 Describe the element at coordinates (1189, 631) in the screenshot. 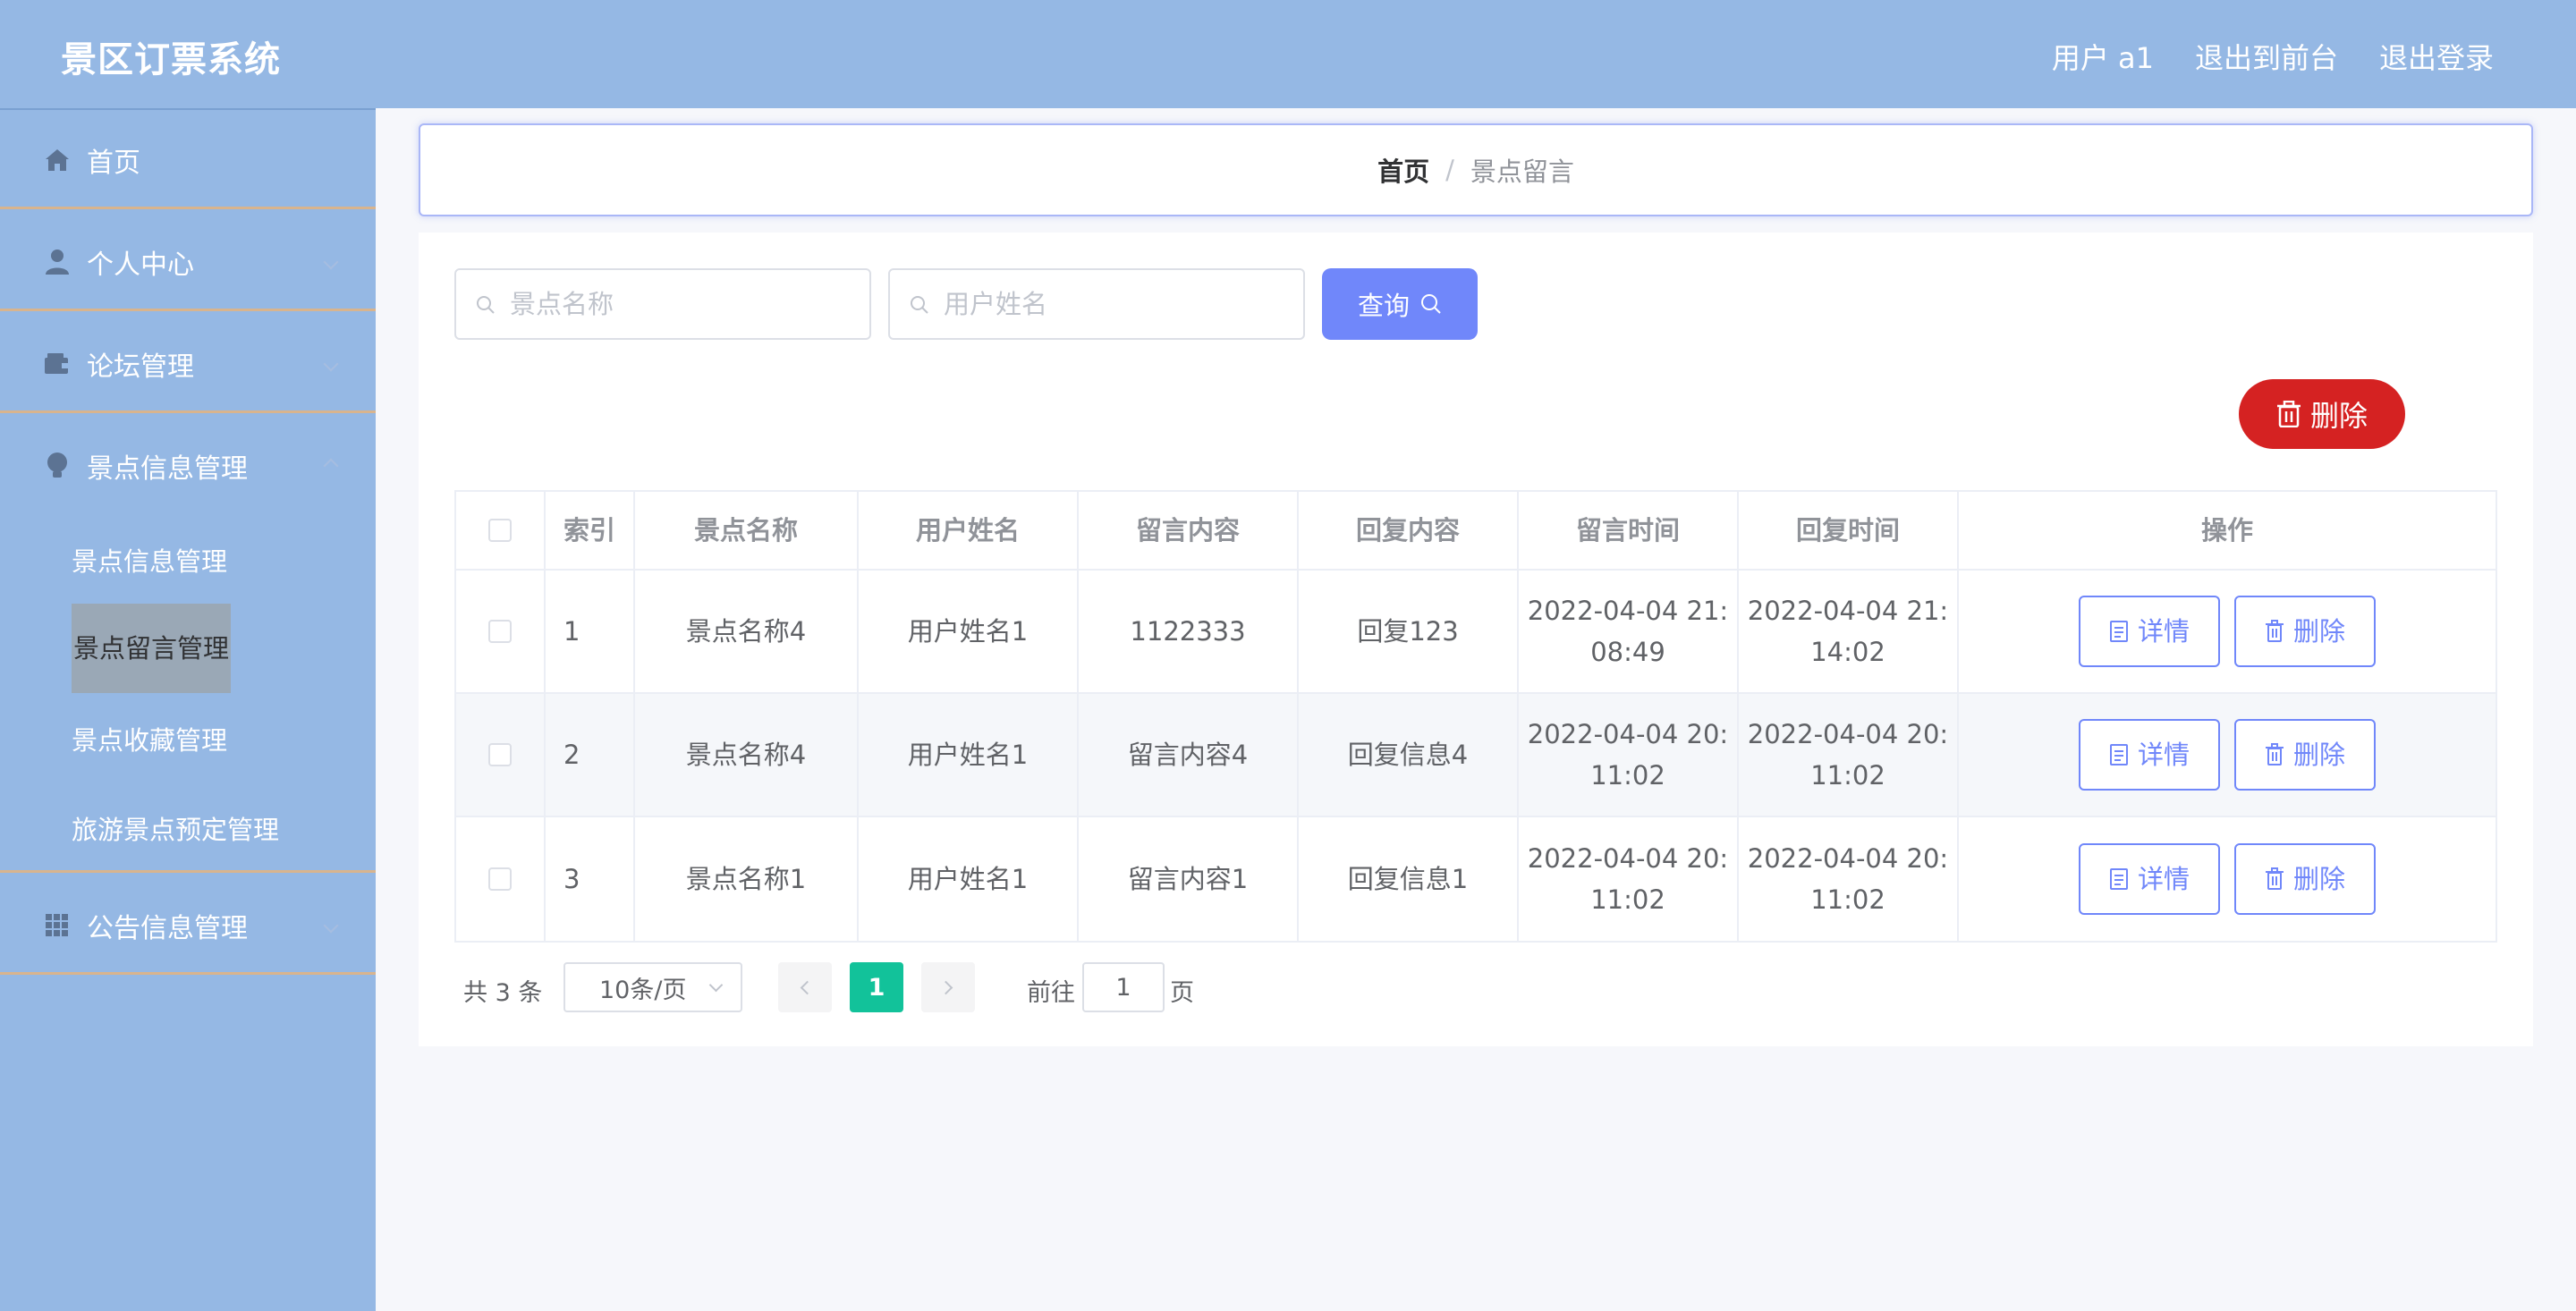

I see `cell-message: 1122333` at that location.